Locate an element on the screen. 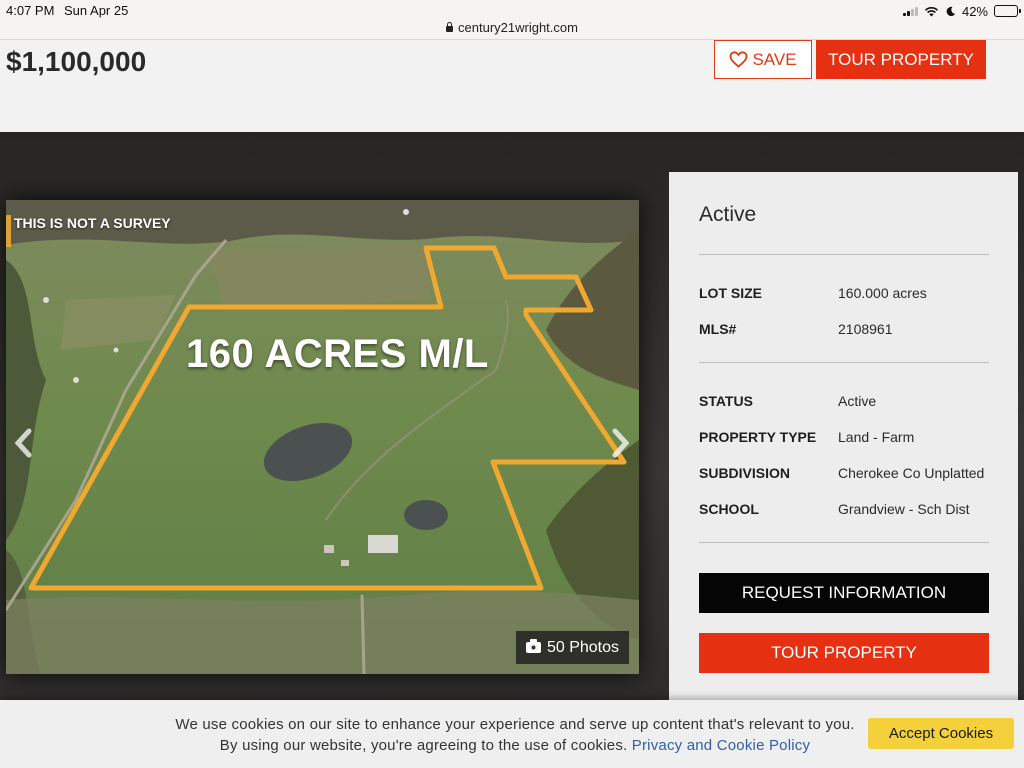 The width and height of the screenshot is (1024, 768). request-information-button: REQUEST INFORMATION is located at coordinates (844, 593).